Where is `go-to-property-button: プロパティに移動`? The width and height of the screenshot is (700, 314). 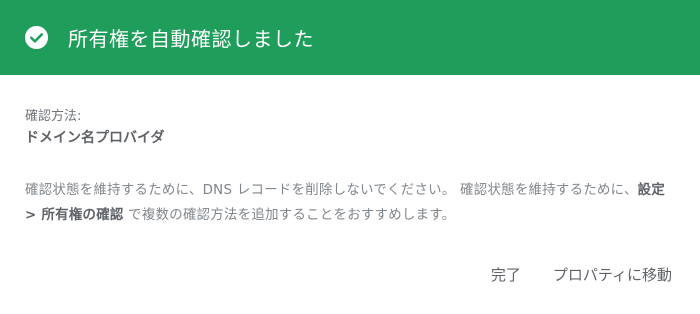 go-to-property-button: プロパティに移動 is located at coordinates (612, 274).